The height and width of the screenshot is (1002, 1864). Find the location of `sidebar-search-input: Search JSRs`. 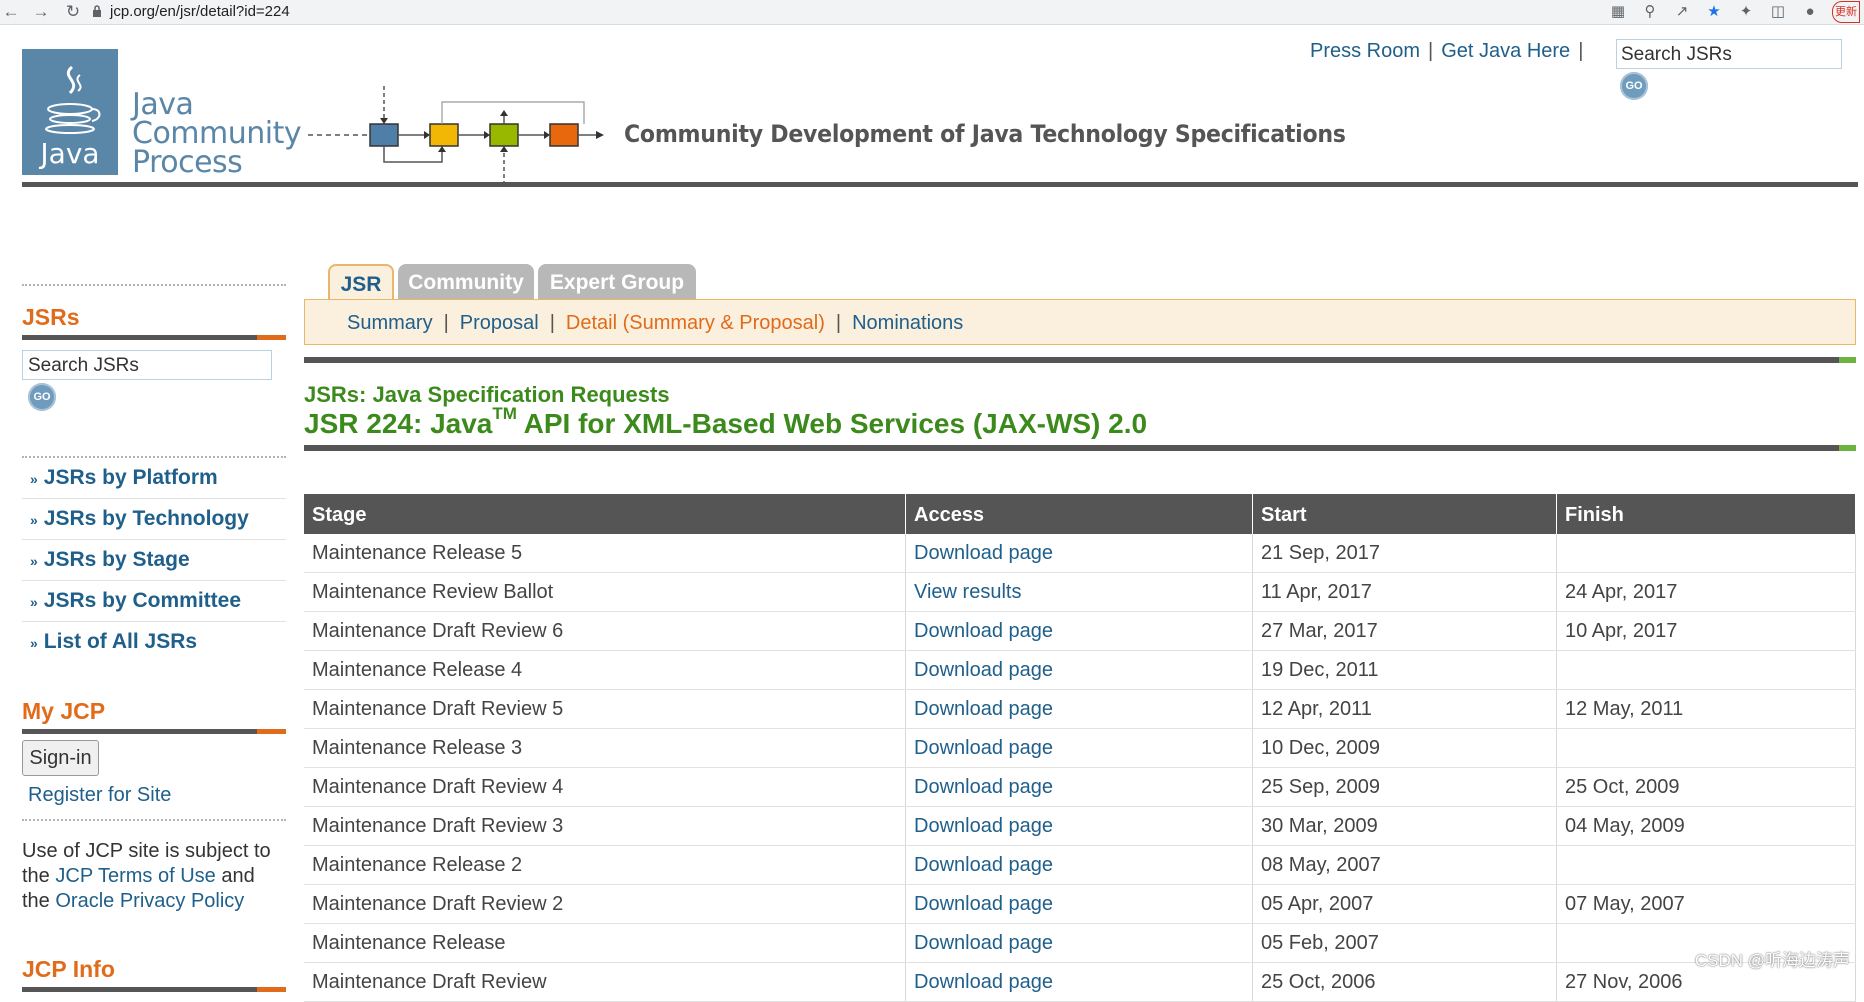

sidebar-search-input: Search JSRs is located at coordinates (147, 365).